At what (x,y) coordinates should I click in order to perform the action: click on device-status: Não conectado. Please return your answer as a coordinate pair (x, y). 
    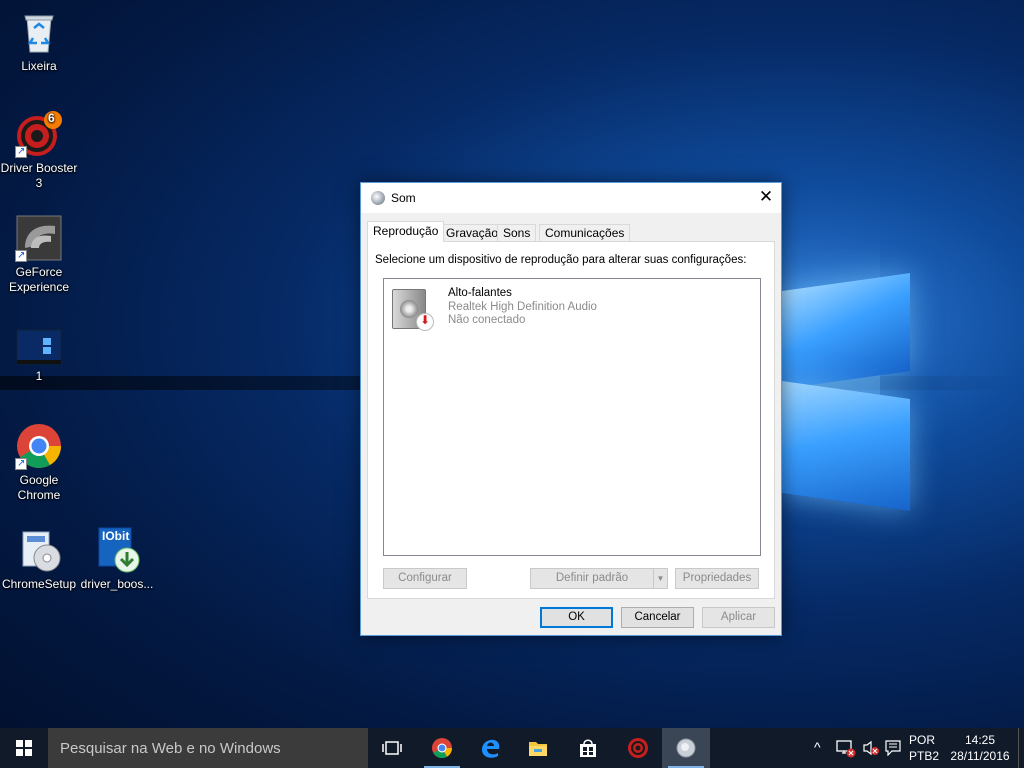
    Looking at the image, I should click on (487, 320).